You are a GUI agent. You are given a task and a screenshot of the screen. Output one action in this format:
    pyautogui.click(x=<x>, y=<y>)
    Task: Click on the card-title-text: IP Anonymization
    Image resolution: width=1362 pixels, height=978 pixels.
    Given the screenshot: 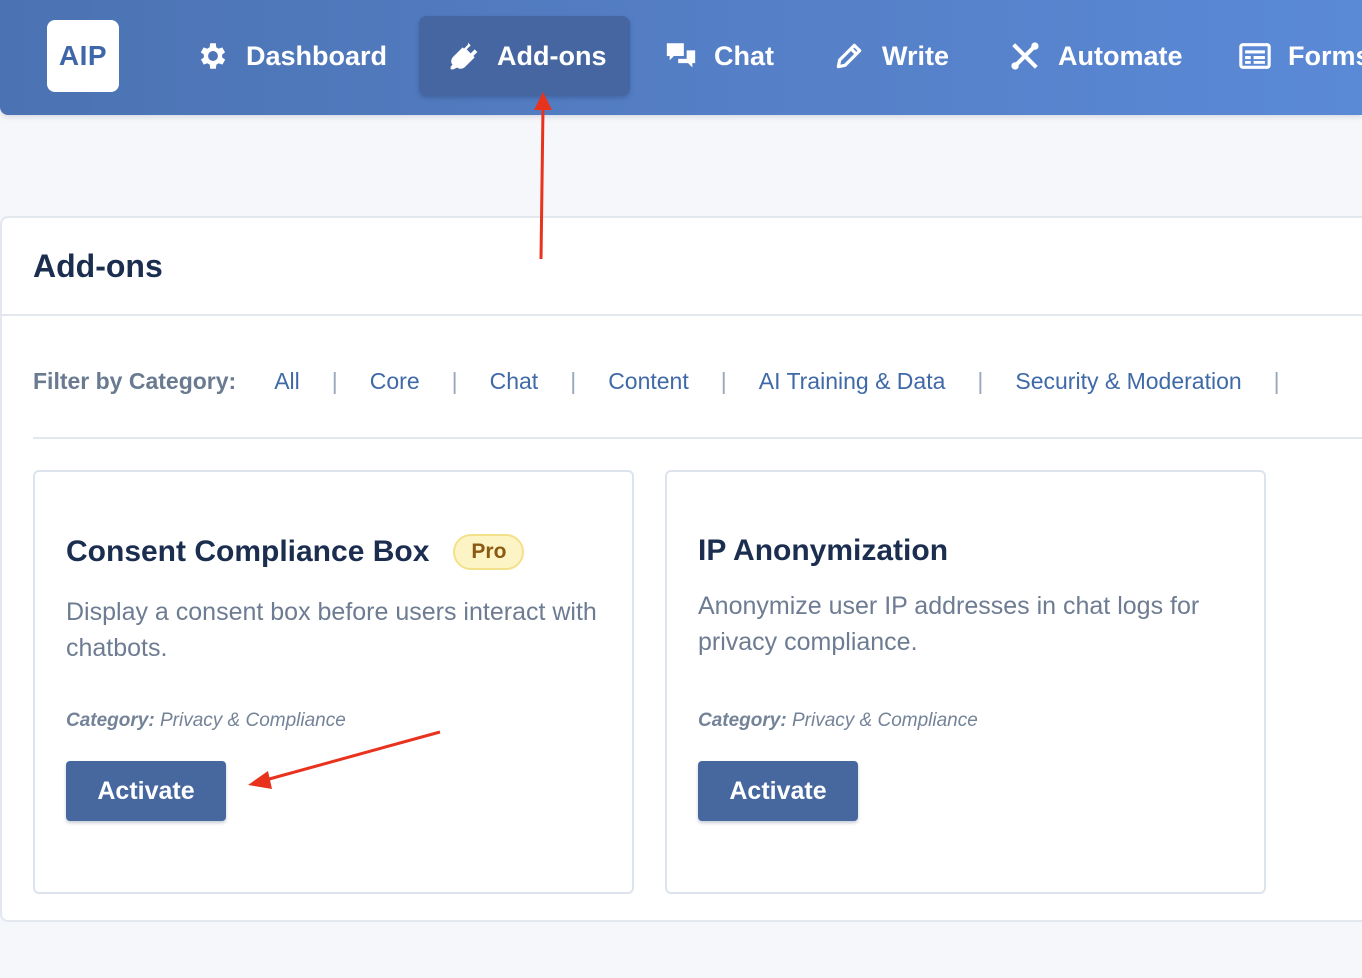 What is the action you would take?
    pyautogui.click(x=823, y=550)
    